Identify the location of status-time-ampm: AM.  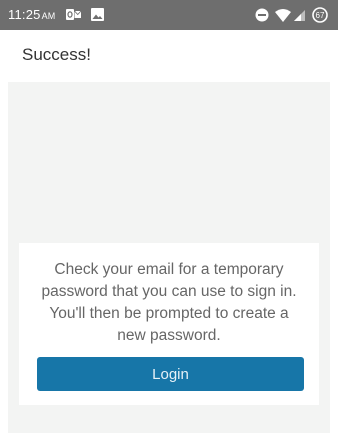
(48, 16).